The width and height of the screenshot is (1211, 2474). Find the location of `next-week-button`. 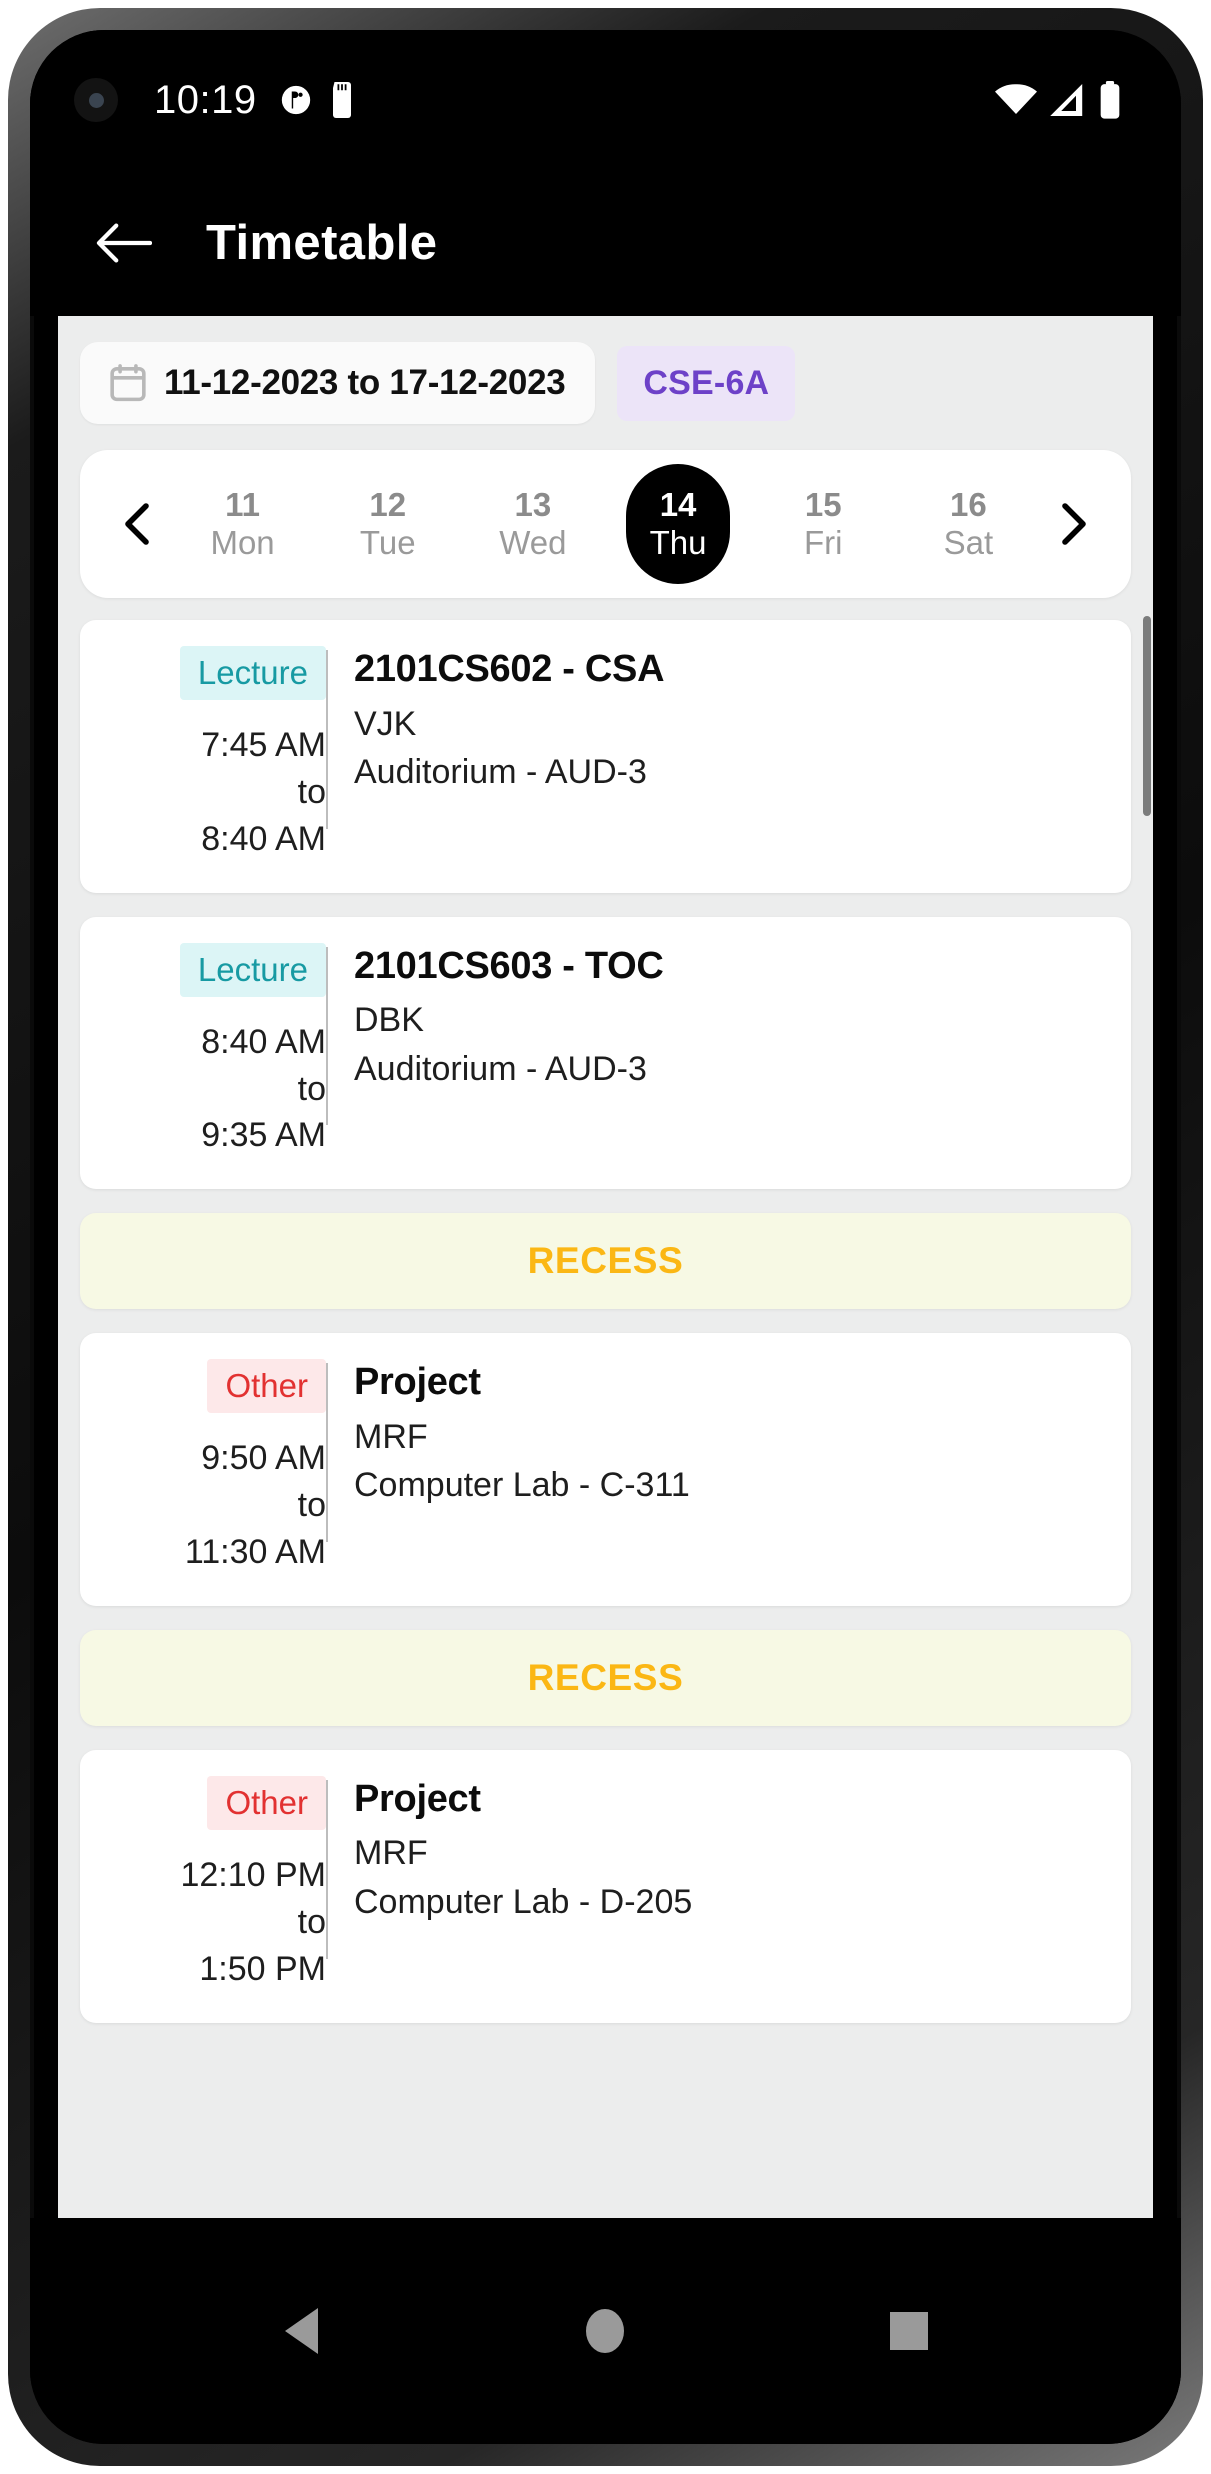

next-week-button is located at coordinates (1073, 524).